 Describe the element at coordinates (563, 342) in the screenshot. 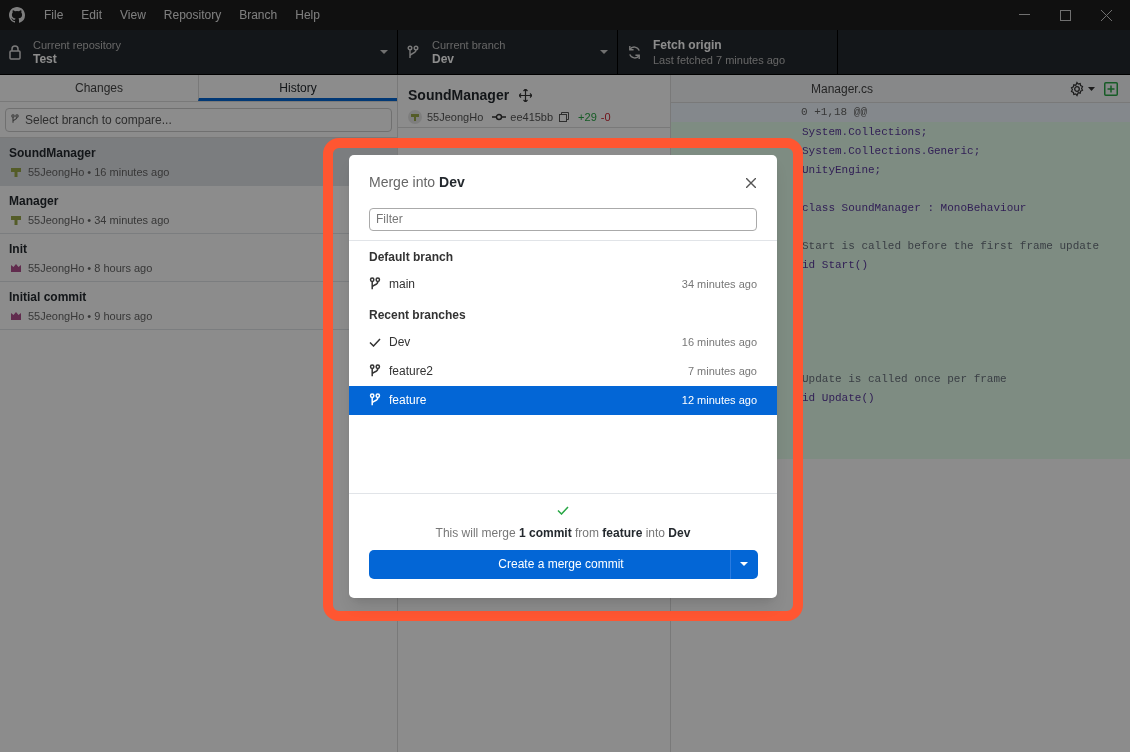

I see `menu-option: Dev 16 minutes ago` at that location.